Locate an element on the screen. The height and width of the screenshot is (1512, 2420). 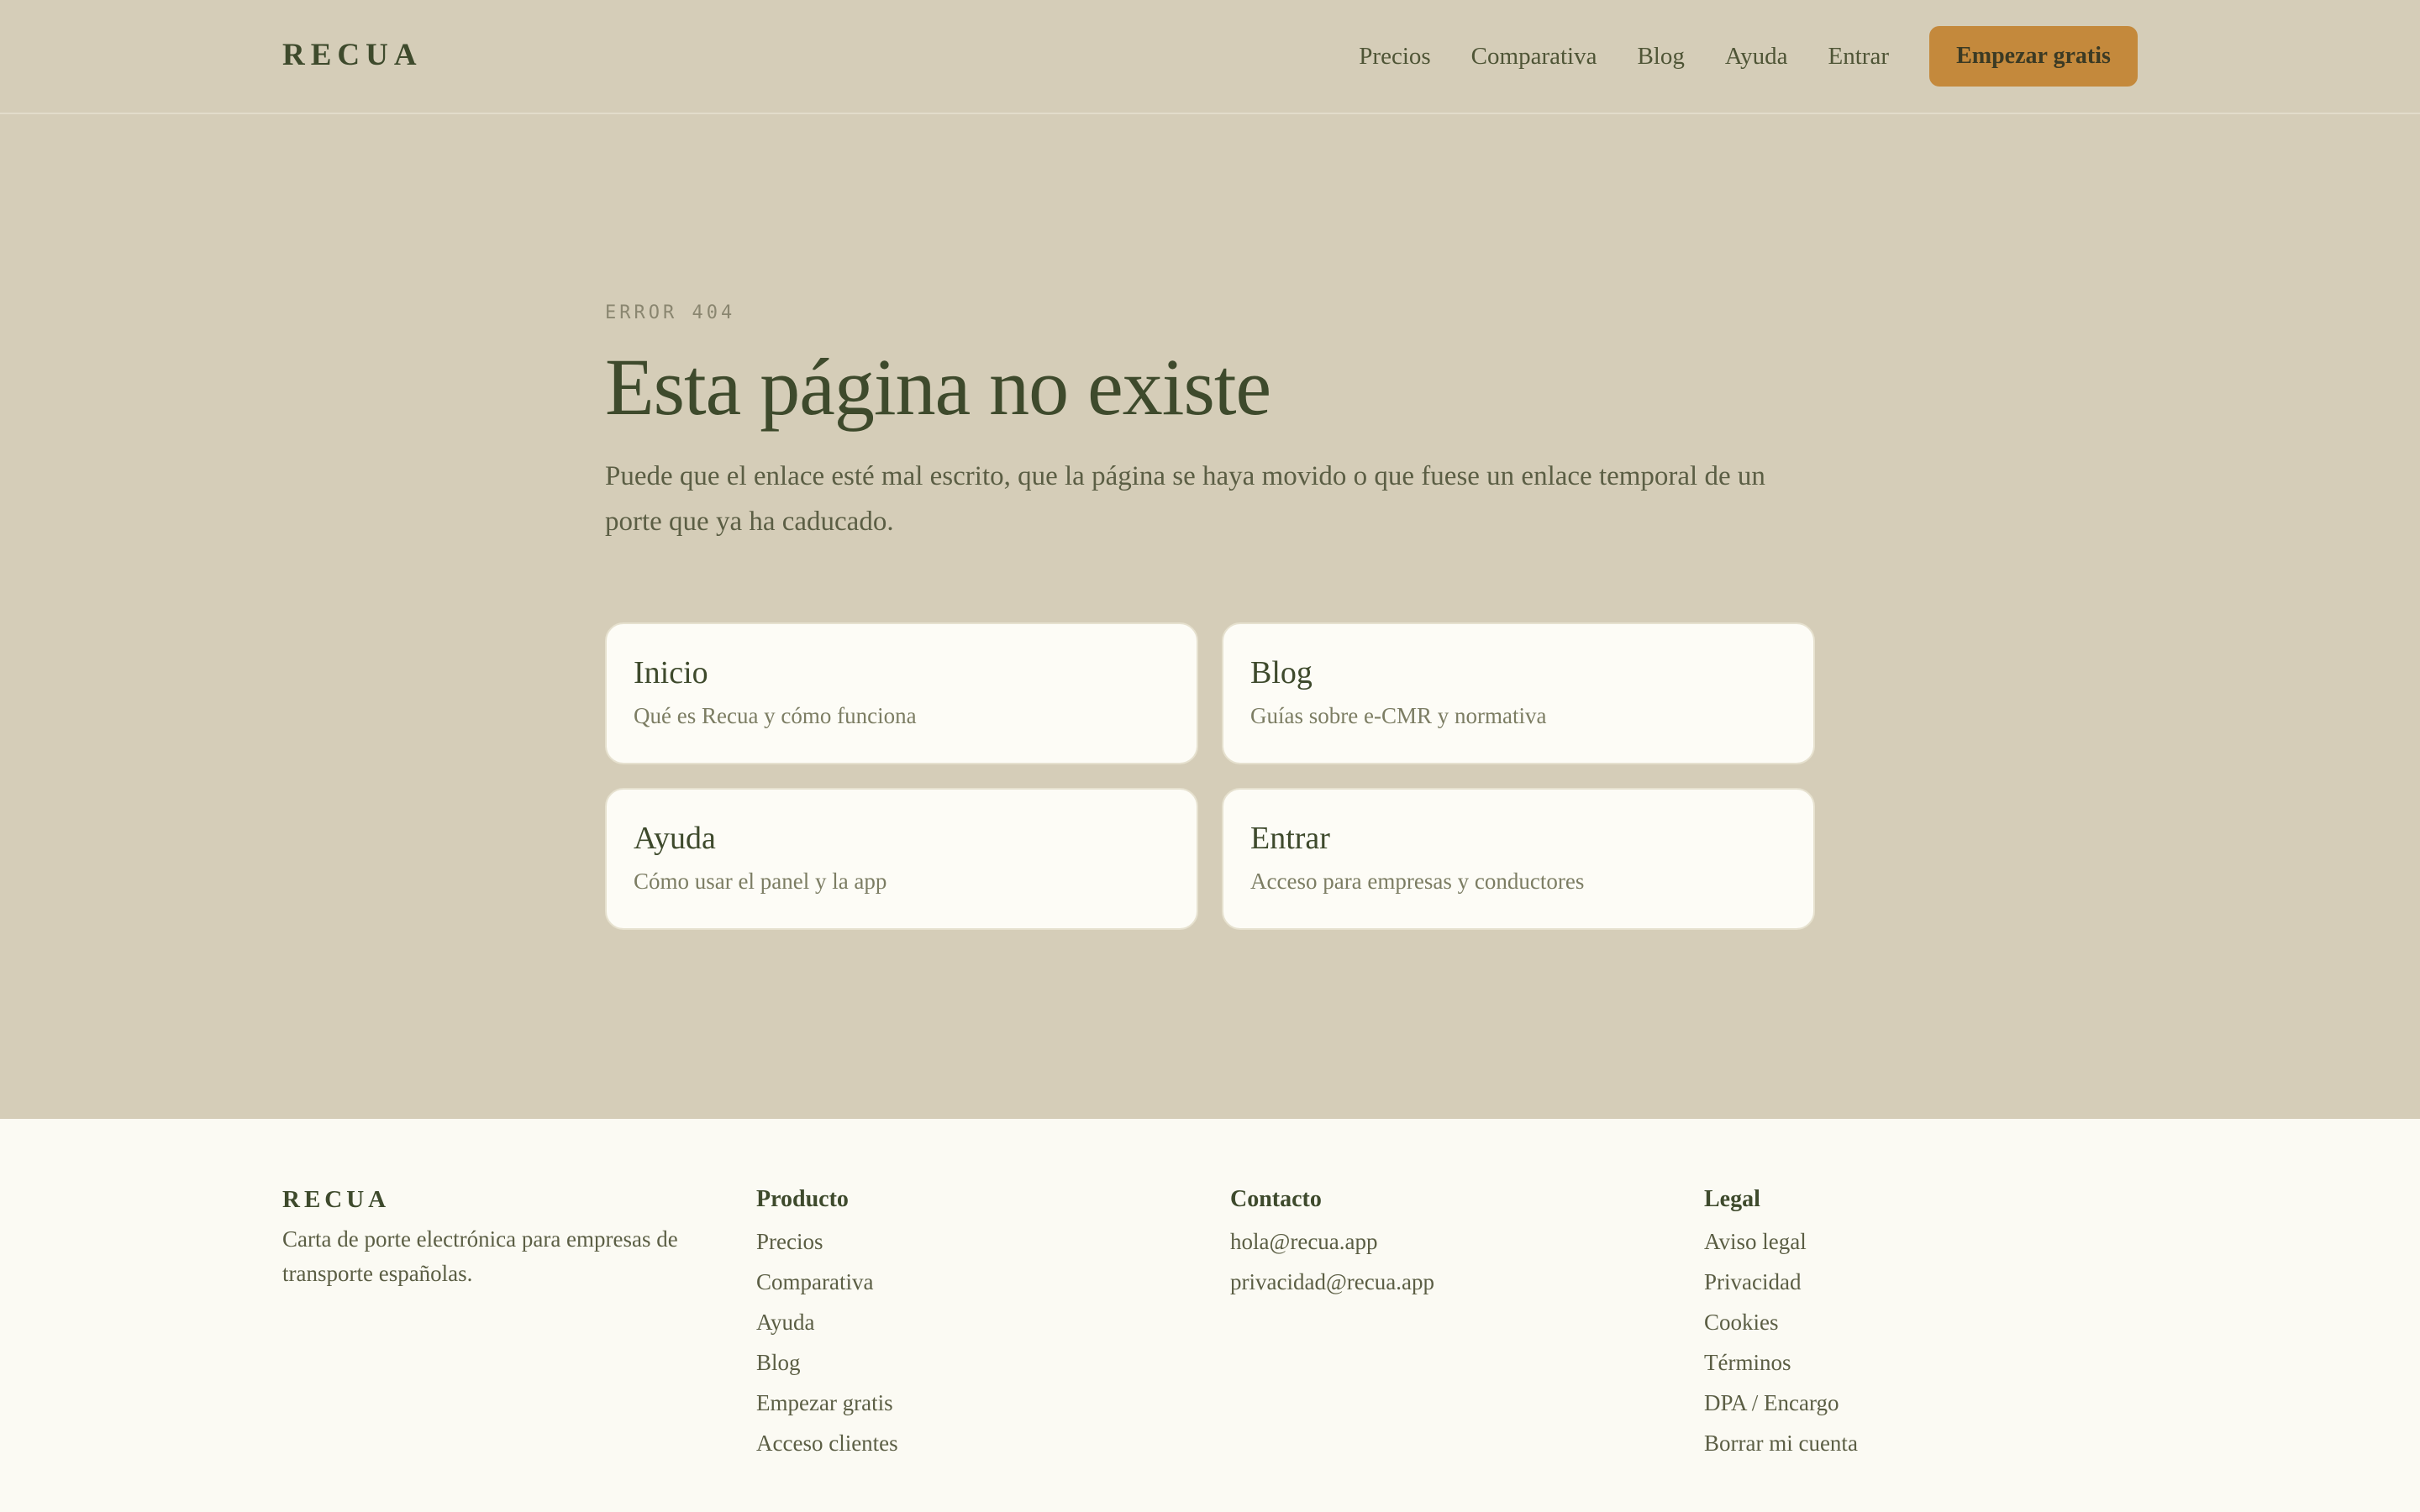
nav-link-precios: Precios is located at coordinates (1394, 57).